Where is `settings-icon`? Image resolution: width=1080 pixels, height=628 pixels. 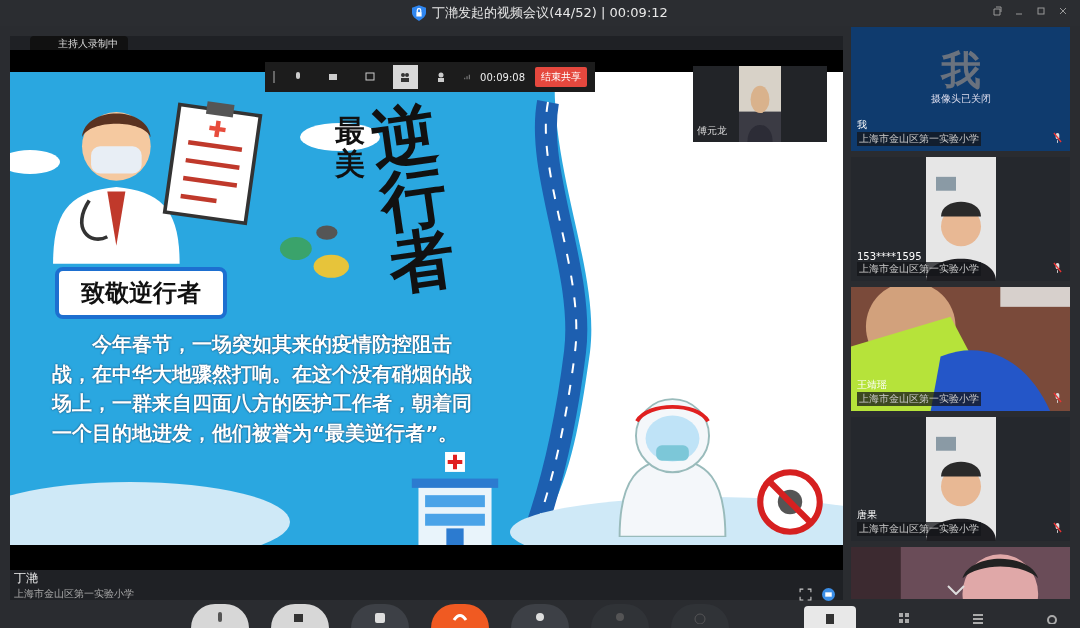
settings-icon is located at coordinates (1052, 618).